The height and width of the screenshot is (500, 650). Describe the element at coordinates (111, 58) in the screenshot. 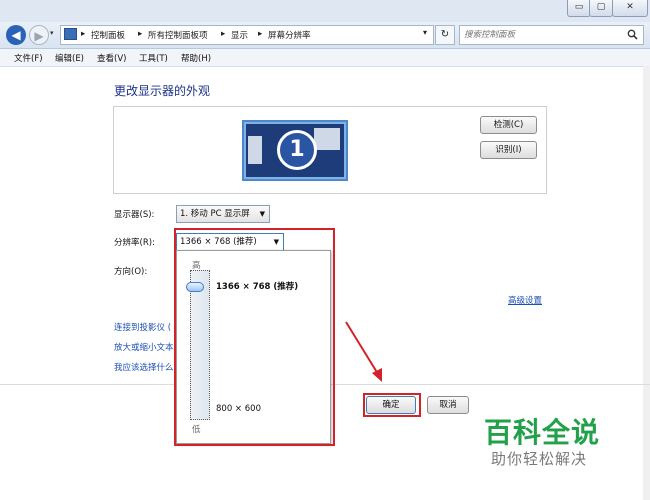

I see `menu-view: 查看(V)` at that location.